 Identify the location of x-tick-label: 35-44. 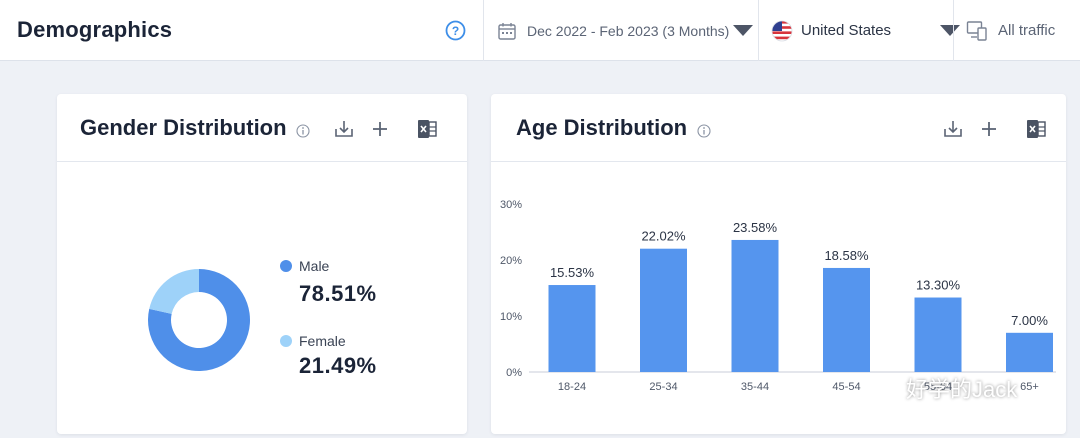
(755, 387).